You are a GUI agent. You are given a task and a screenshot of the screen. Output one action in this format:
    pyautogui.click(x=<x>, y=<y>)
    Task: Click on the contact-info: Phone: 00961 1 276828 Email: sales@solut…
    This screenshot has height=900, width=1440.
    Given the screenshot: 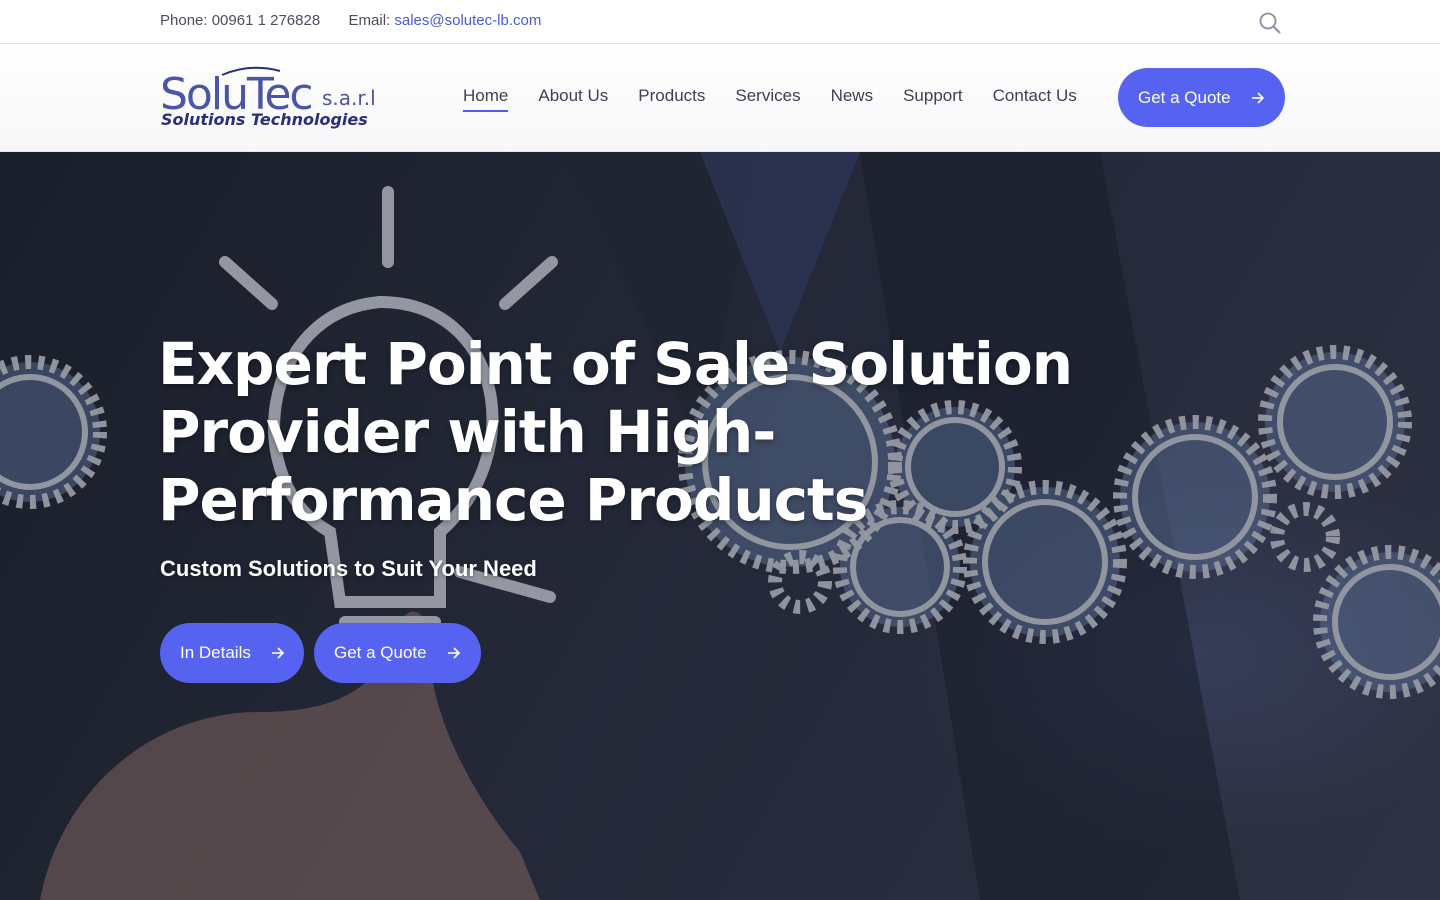 What is the action you would take?
    pyautogui.click(x=350, y=20)
    